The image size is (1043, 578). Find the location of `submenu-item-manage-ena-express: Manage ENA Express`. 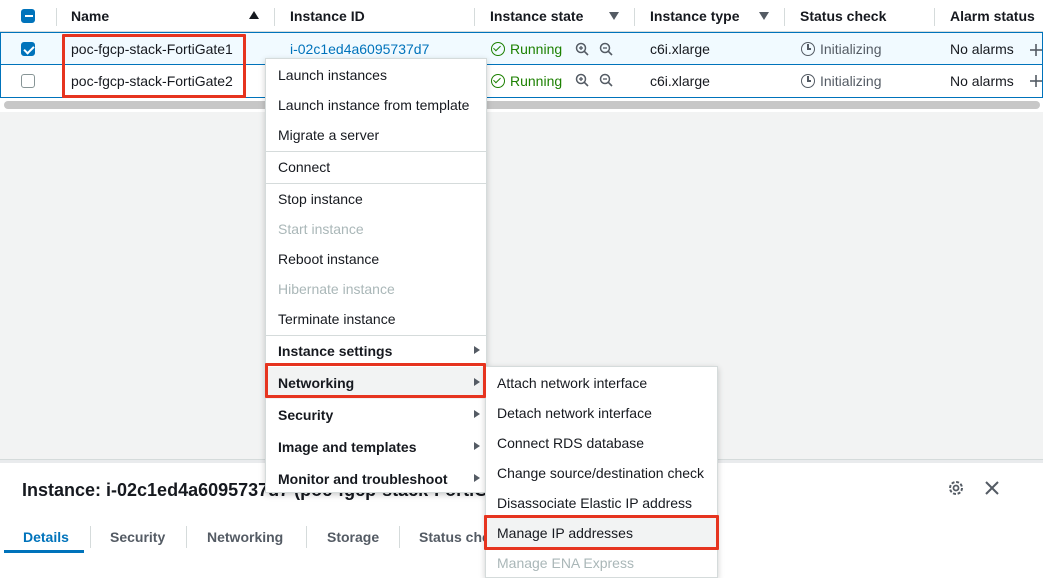

submenu-item-manage-ena-express: Manage ENA Express is located at coordinates (565, 563).